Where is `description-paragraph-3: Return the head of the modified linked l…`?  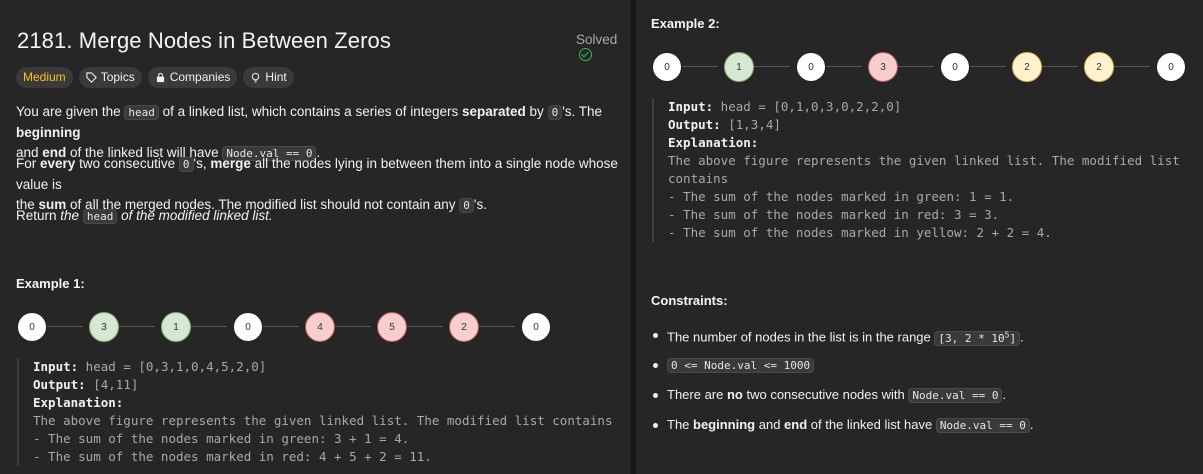
description-paragraph-3: Return the head of the modified linked l… is located at coordinates (144, 216).